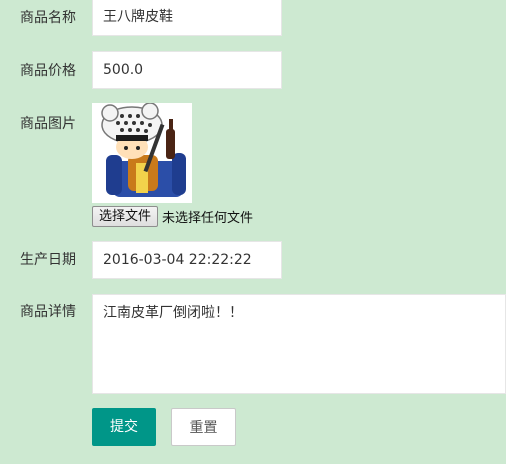  Describe the element at coordinates (48, 260) in the screenshot. I see `production-date-label: 生产日期` at that location.